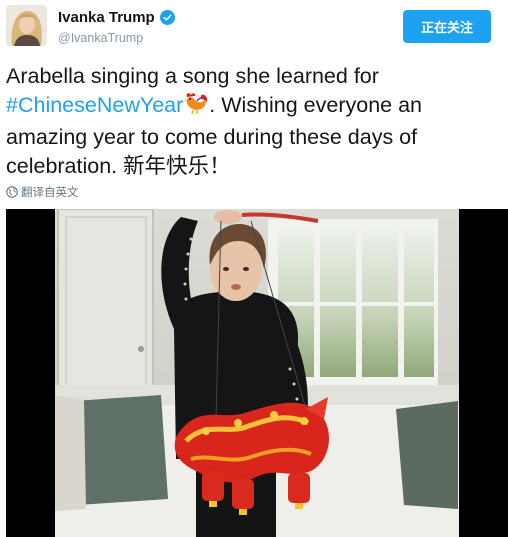 The height and width of the screenshot is (537, 508). What do you see at coordinates (167, 17) in the screenshot?
I see `verified-badge-icon` at bounding box center [167, 17].